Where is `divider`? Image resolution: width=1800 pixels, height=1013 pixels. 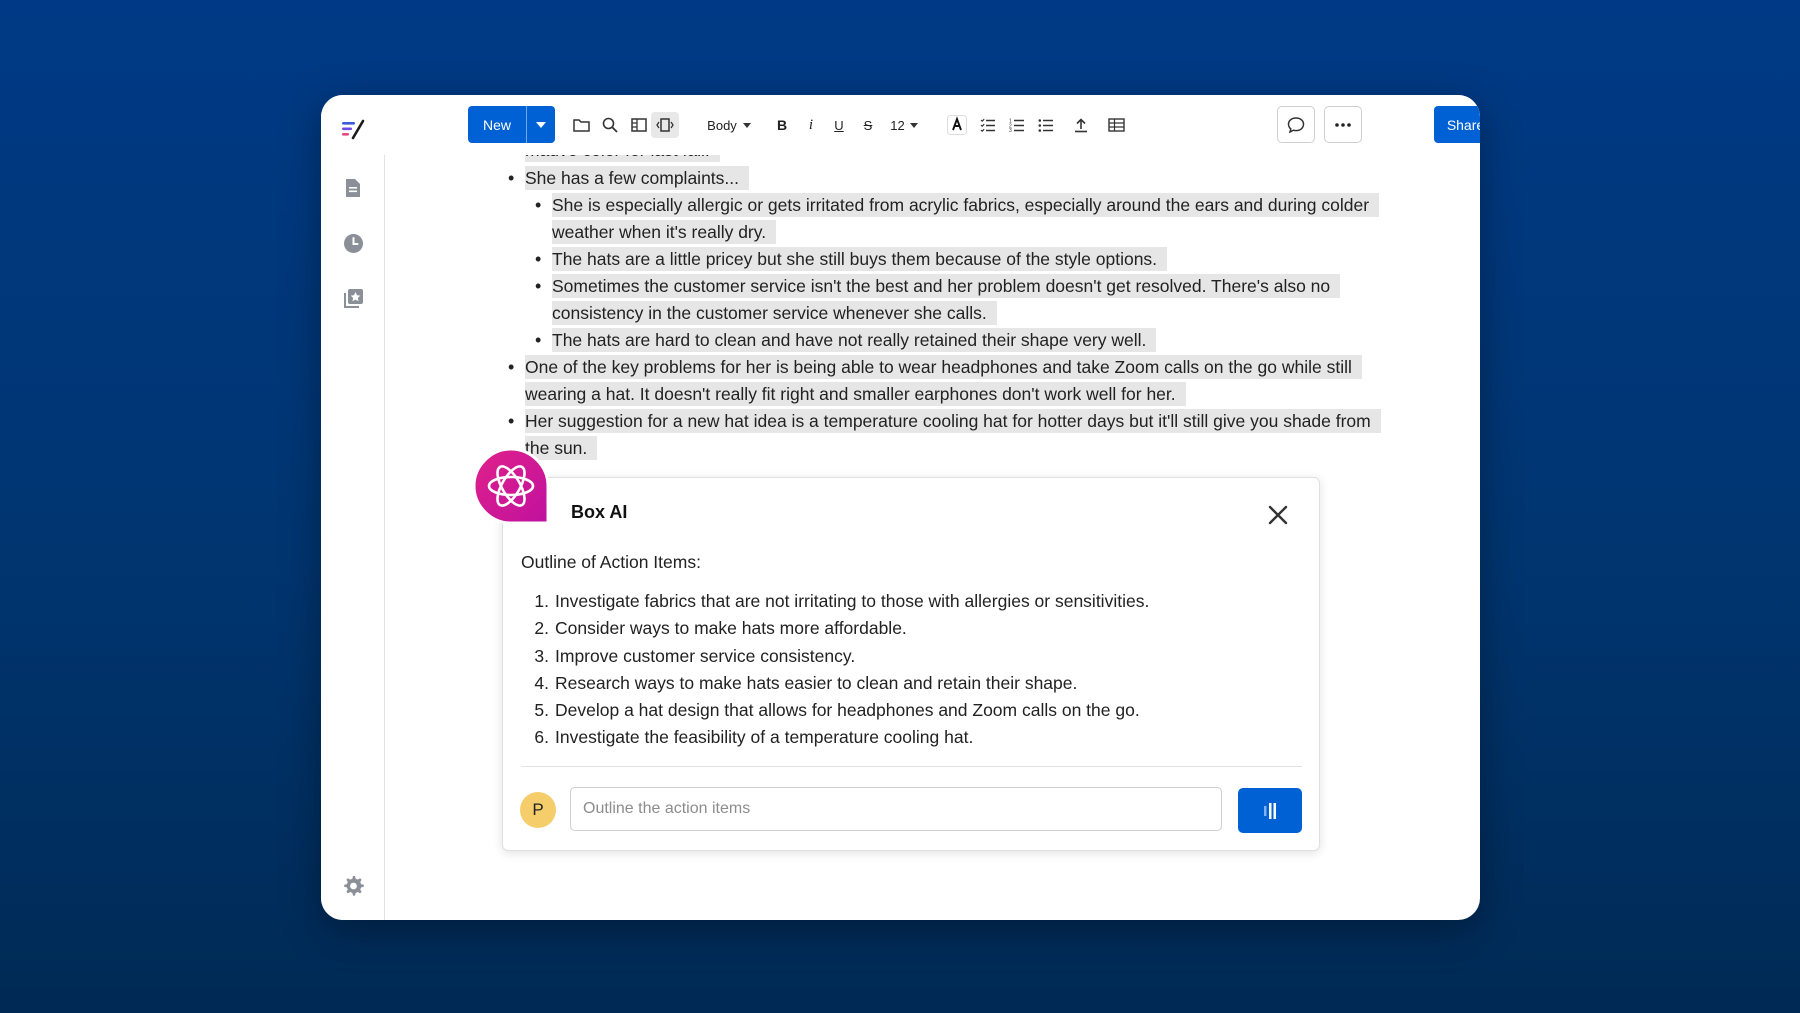
divider is located at coordinates (911, 766).